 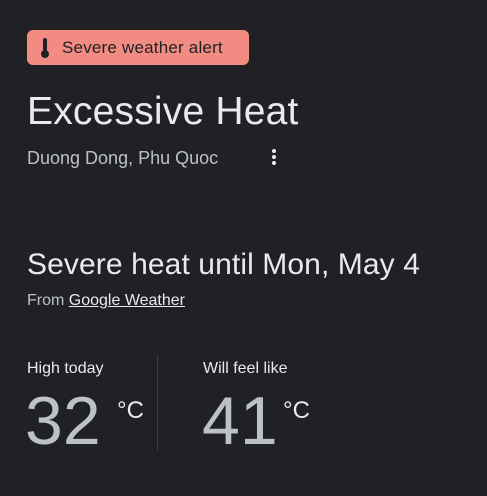 I want to click on stat-label-high-today: High today, so click(x=65, y=368).